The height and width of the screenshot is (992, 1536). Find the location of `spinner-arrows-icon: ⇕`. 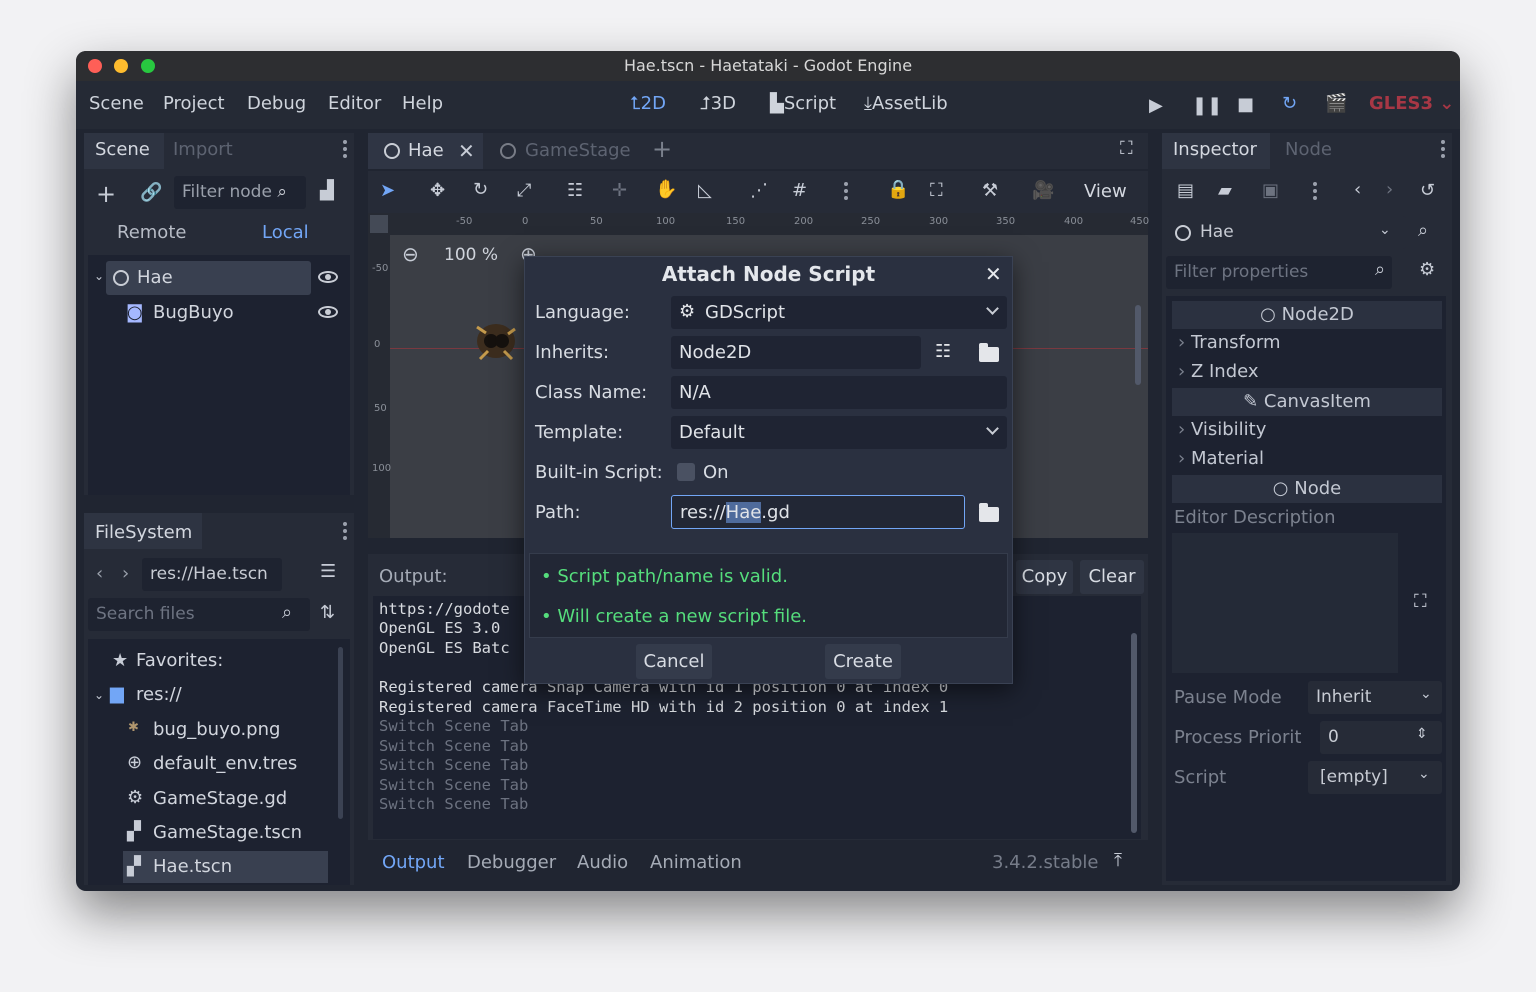

spinner-arrows-icon: ⇕ is located at coordinates (1422, 734).